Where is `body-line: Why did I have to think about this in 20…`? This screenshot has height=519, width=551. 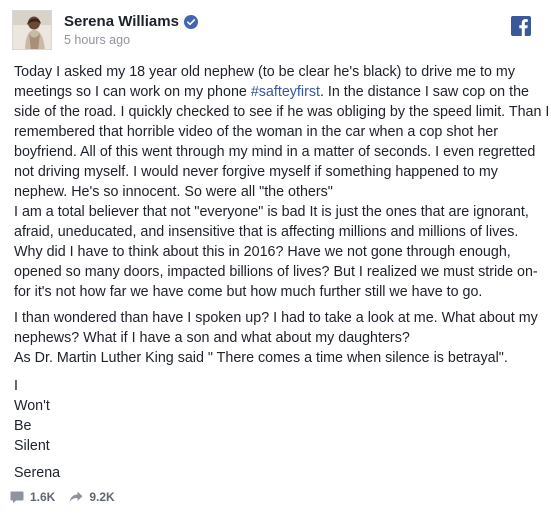
body-line: Why did I have to think about this in 20… is located at coordinates (262, 252).